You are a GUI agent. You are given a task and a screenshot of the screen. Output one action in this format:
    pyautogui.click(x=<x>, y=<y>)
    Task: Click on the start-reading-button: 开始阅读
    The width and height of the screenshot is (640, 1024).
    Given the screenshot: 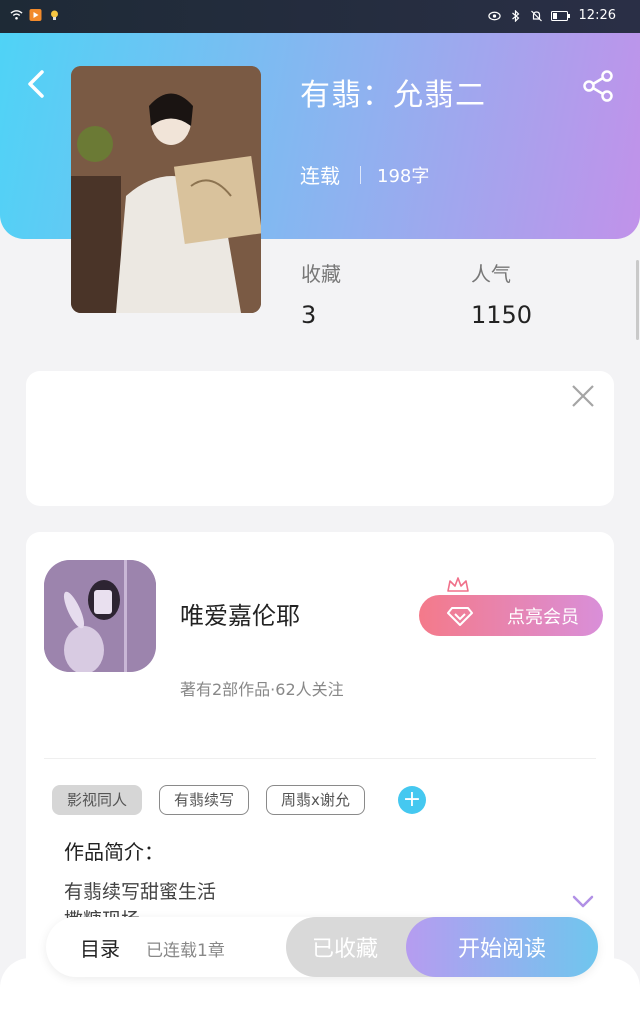 What is the action you would take?
    pyautogui.click(x=502, y=947)
    